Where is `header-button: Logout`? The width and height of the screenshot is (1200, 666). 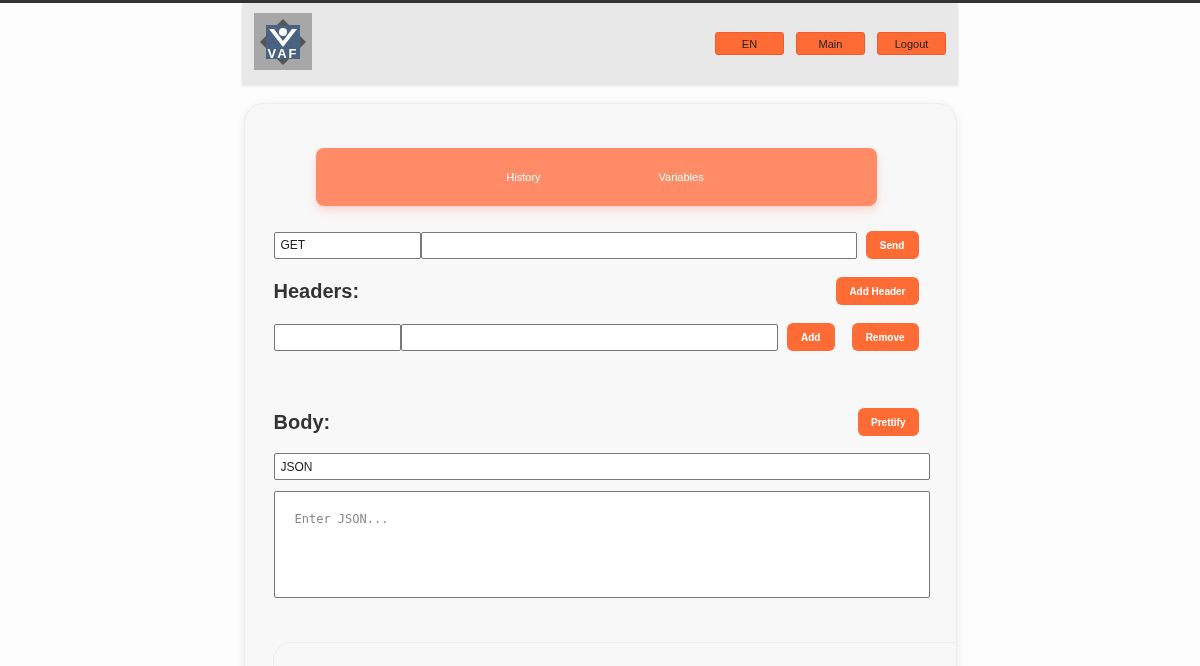 header-button: Logout is located at coordinates (911, 43).